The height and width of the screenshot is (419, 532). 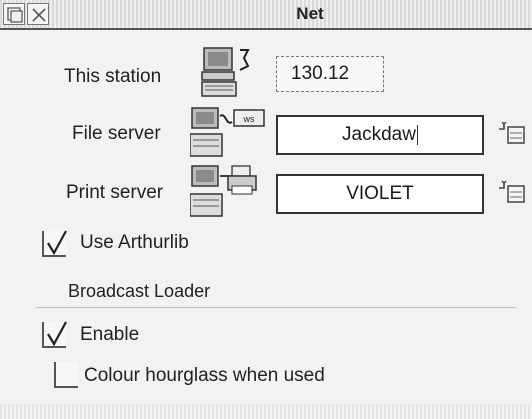 What do you see at coordinates (116, 133) in the screenshot?
I see `file-server-label: File server` at bounding box center [116, 133].